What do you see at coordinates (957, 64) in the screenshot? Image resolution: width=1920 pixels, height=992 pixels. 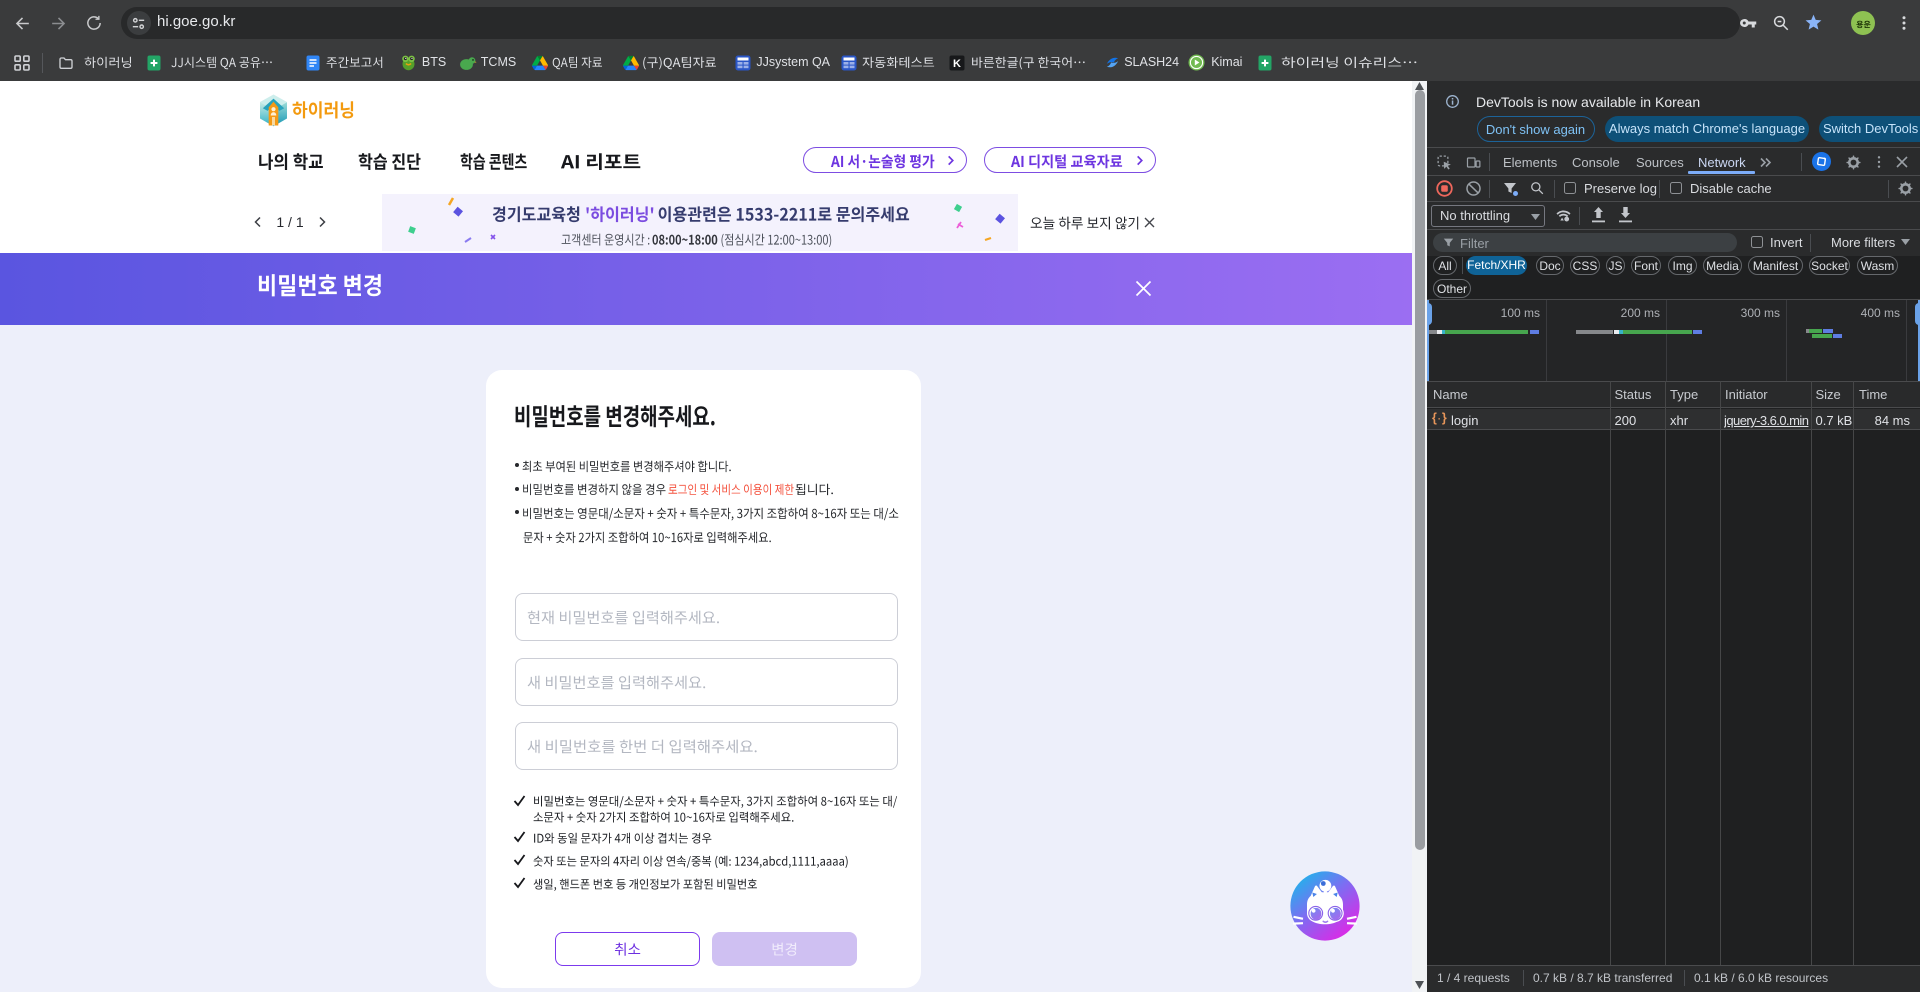 I see `svg-text: K` at bounding box center [957, 64].